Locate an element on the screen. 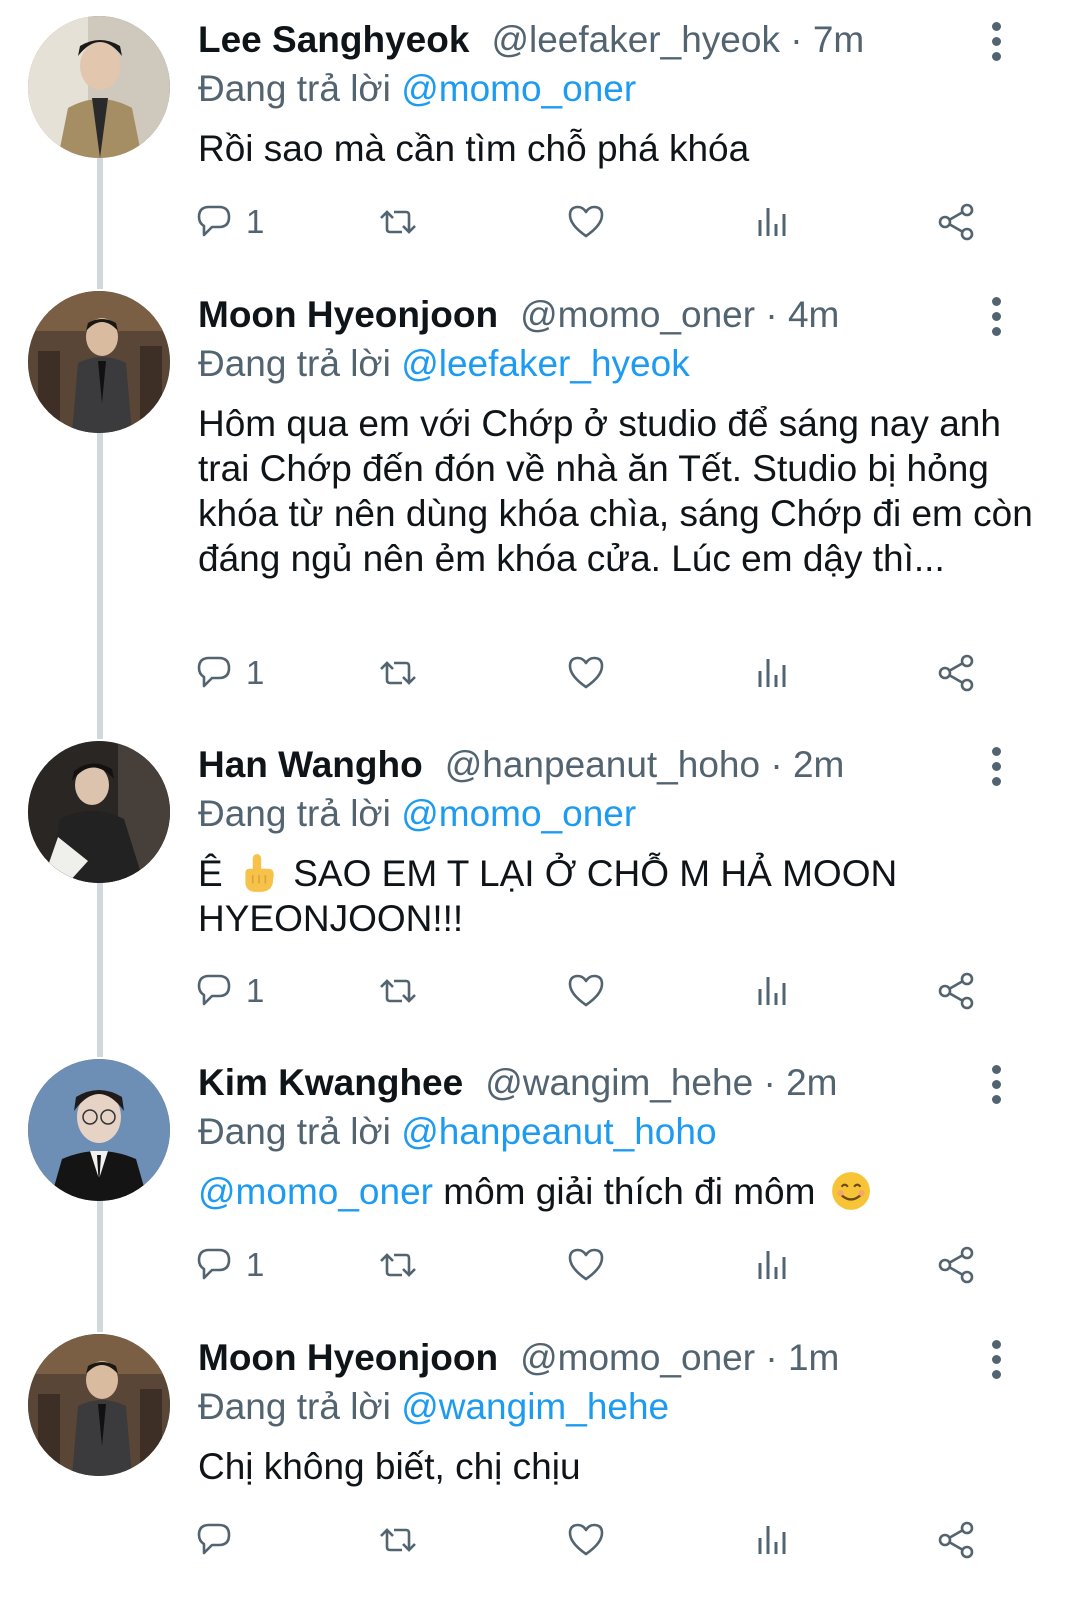  pointing-up-emoji is located at coordinates (259, 873).